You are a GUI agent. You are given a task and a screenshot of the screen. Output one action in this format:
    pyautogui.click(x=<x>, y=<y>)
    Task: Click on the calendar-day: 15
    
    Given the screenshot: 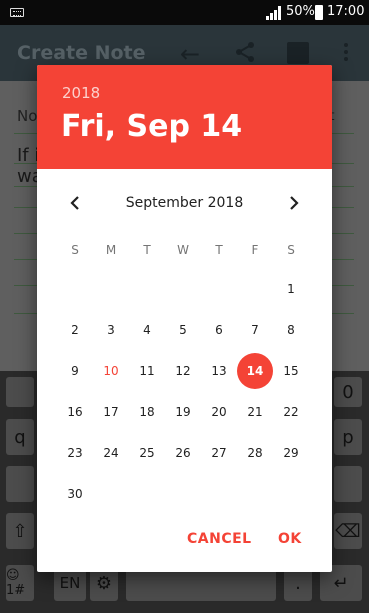 What is the action you would take?
    pyautogui.click(x=291, y=371)
    